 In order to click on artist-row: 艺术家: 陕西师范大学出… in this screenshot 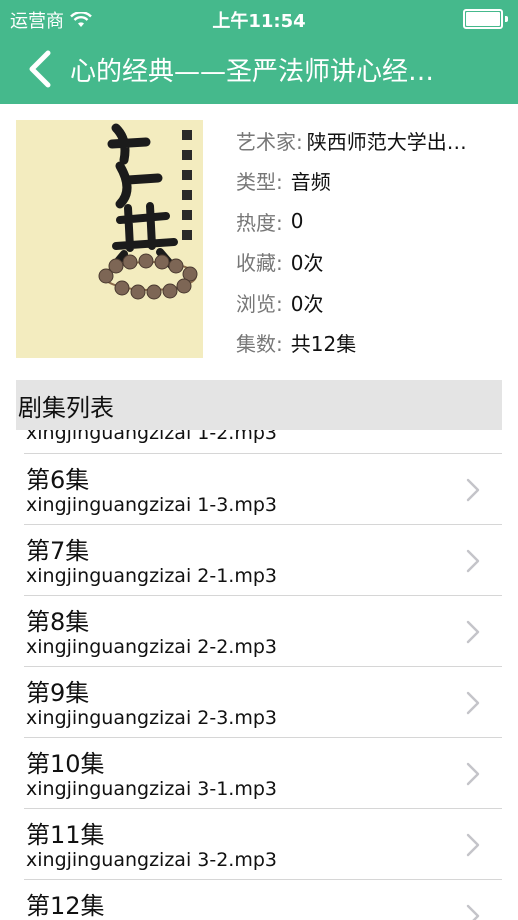, I will do `click(371, 140)`.